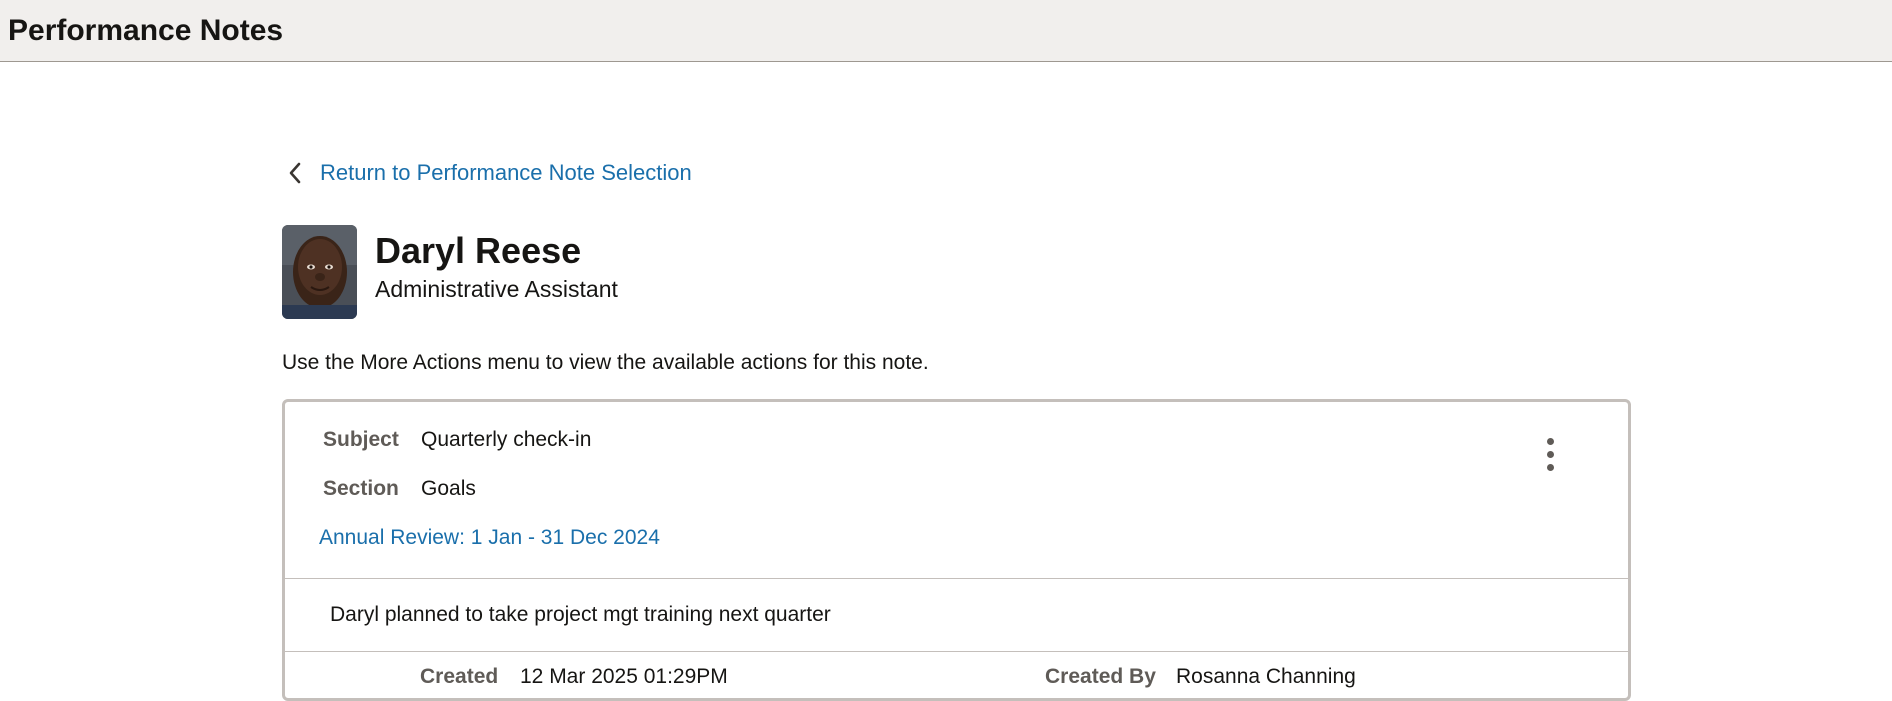 Image resolution: width=1892 pixels, height=701 pixels. I want to click on more-actions-button, so click(1550, 454).